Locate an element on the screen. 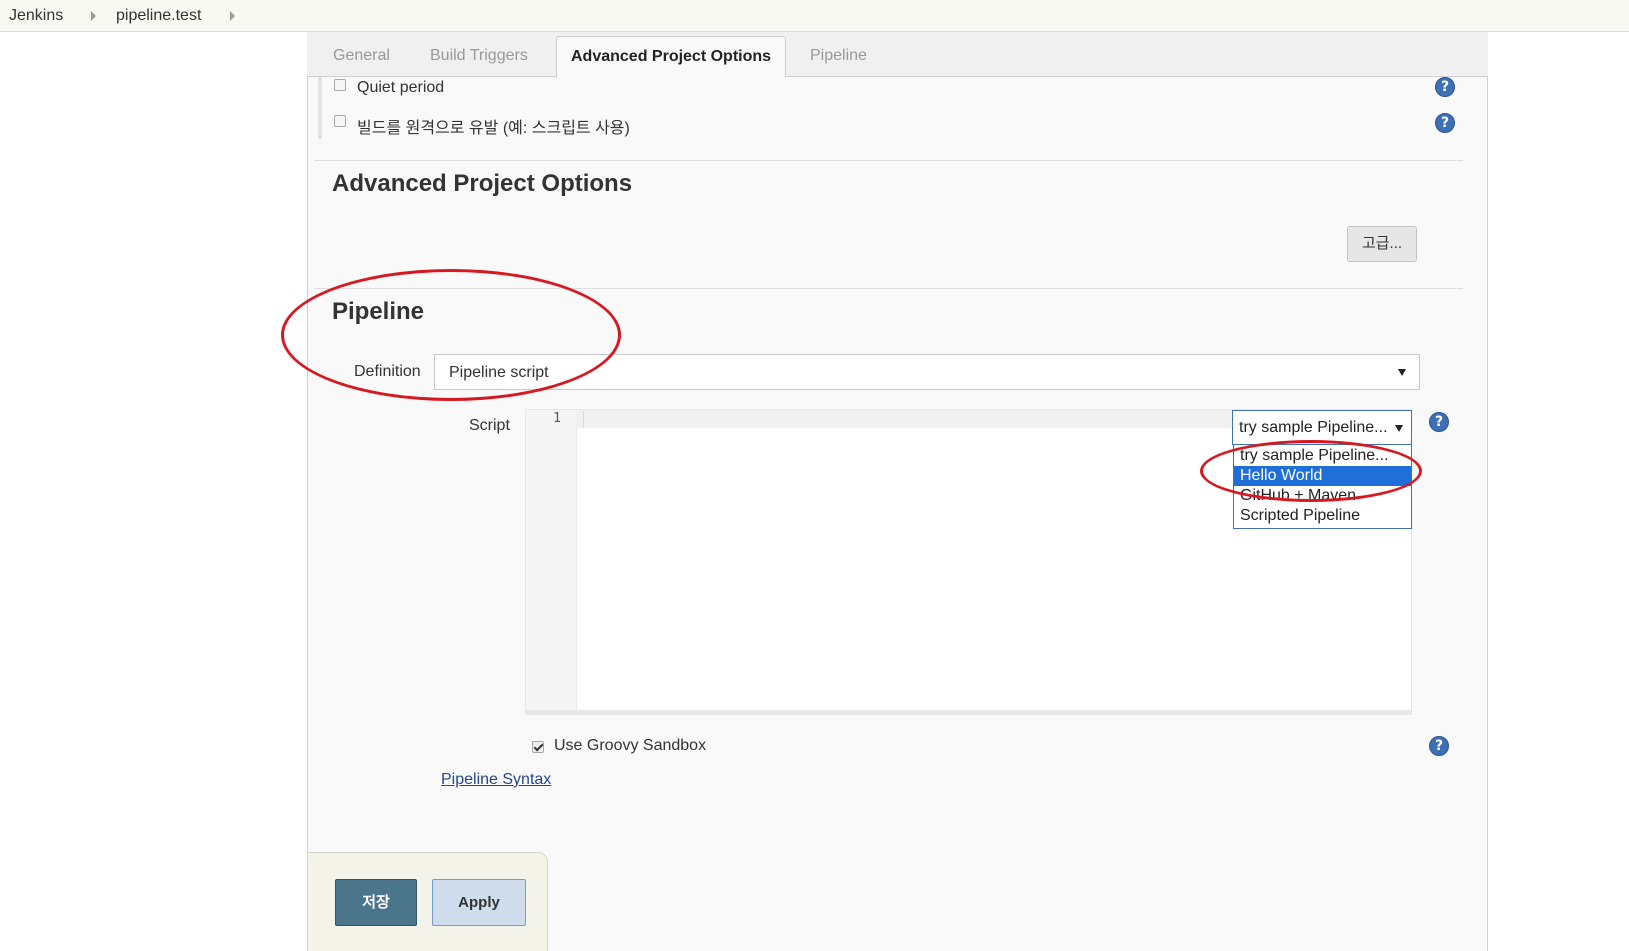  advanced-section-title: Advanced Project Options is located at coordinates (482, 183).